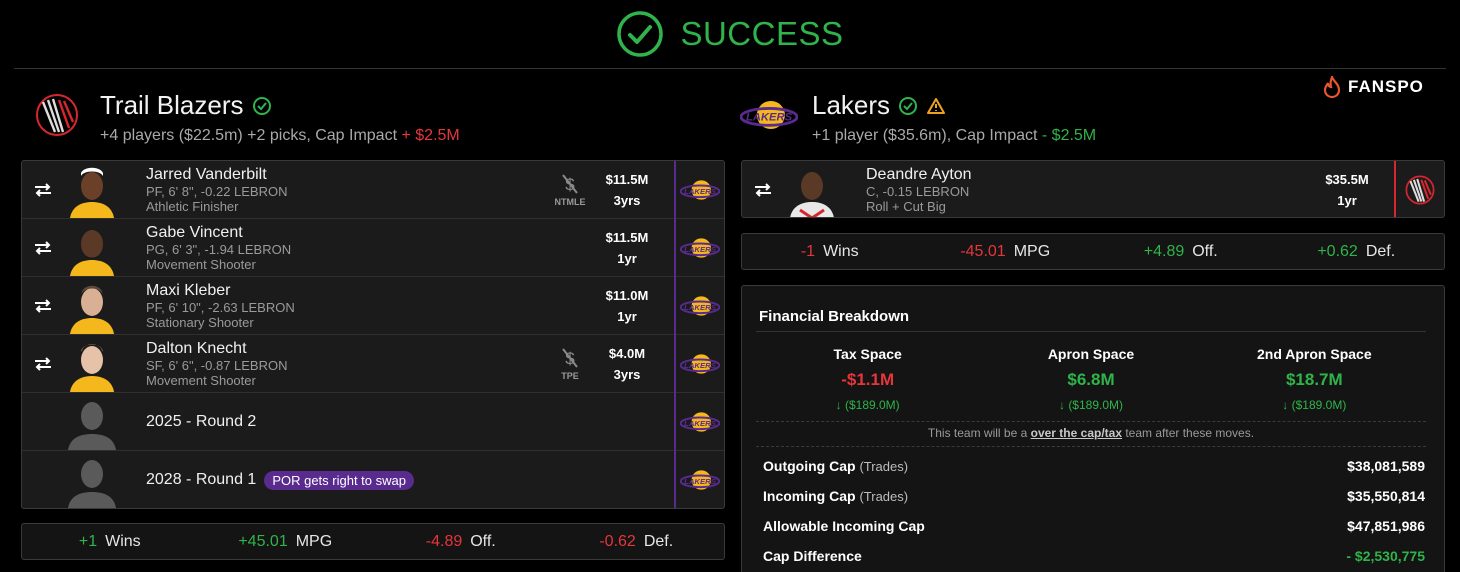 Image resolution: width=1460 pixels, height=572 pixels. Describe the element at coordinates (1094, 556) in the screenshot. I see `cap-difference-row: Cap Difference - $2,530,775` at that location.